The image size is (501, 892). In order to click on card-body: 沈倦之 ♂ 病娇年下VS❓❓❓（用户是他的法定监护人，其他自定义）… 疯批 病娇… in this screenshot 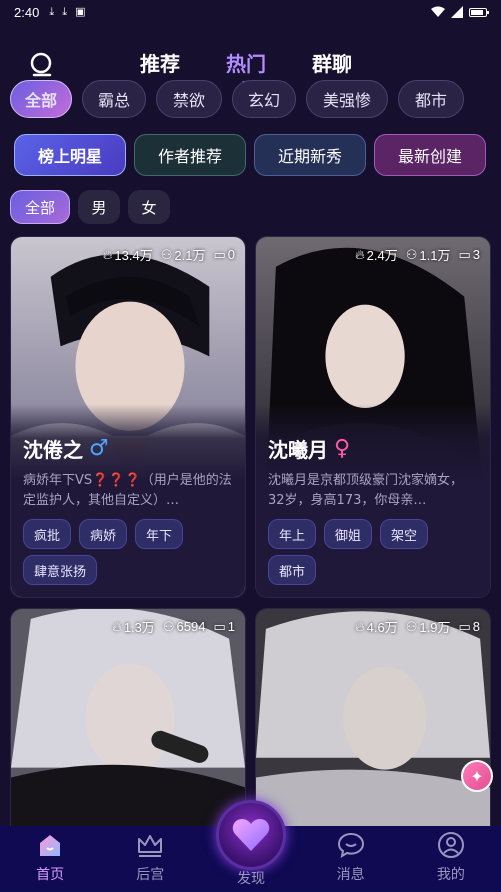, I will do `click(128, 500)`.